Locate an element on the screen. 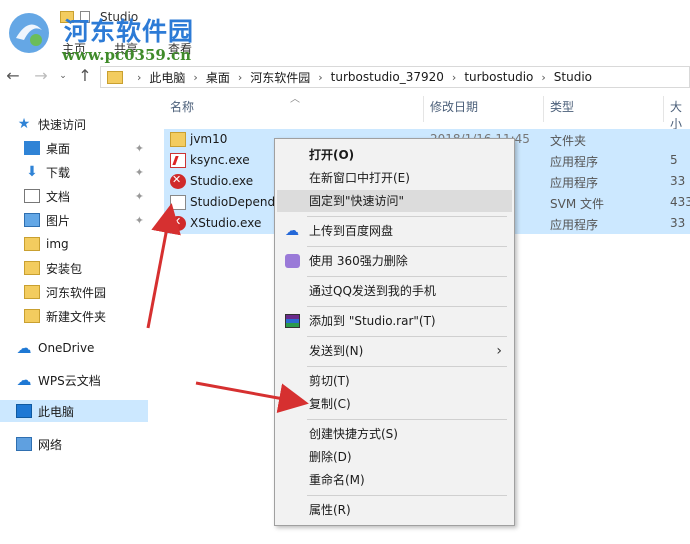 The width and height of the screenshot is (690, 544). file-type: 文件夹 is located at coordinates (568, 141).